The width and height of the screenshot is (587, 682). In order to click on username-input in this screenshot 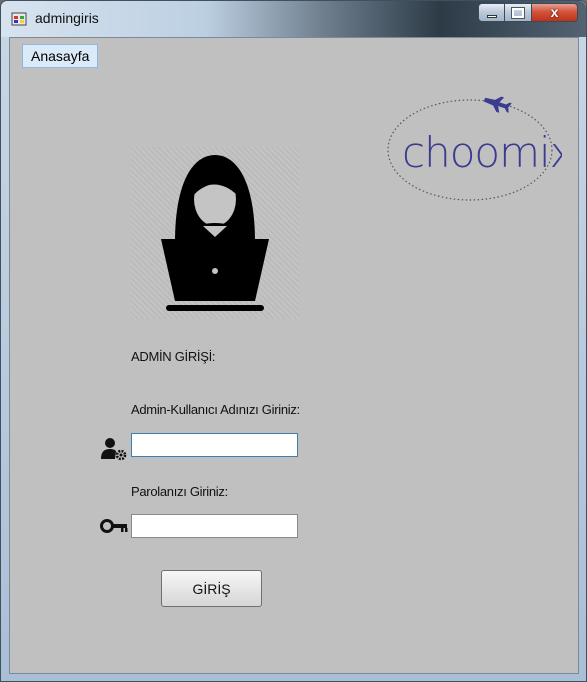, I will do `click(214, 445)`.